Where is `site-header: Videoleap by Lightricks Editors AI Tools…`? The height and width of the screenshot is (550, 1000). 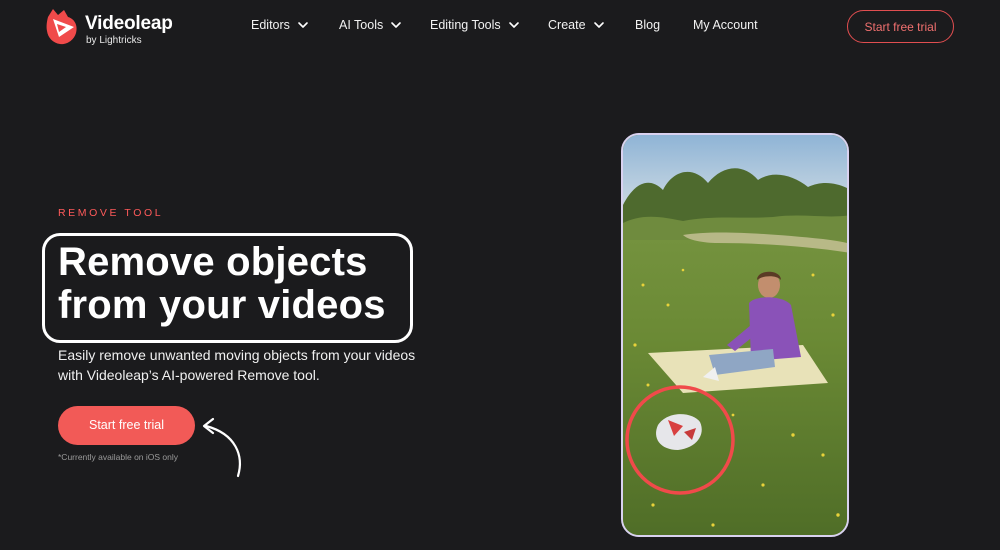 site-header: Videoleap by Lightricks Editors AI Tools… is located at coordinates (500, 26).